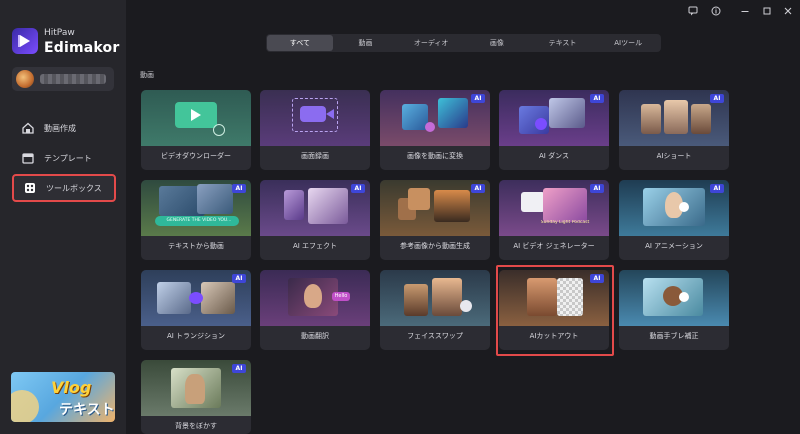 Image resolution: width=800 pixels, height=434 pixels. Describe the element at coordinates (745, 11) in the screenshot. I see `minimize-icon` at that location.